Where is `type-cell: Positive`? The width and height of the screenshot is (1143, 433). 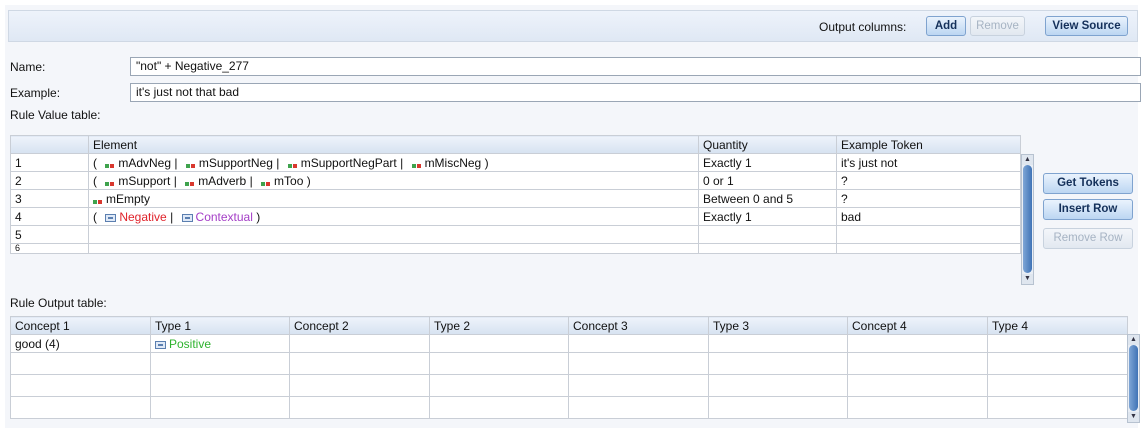
type-cell: Positive is located at coordinates (220, 343).